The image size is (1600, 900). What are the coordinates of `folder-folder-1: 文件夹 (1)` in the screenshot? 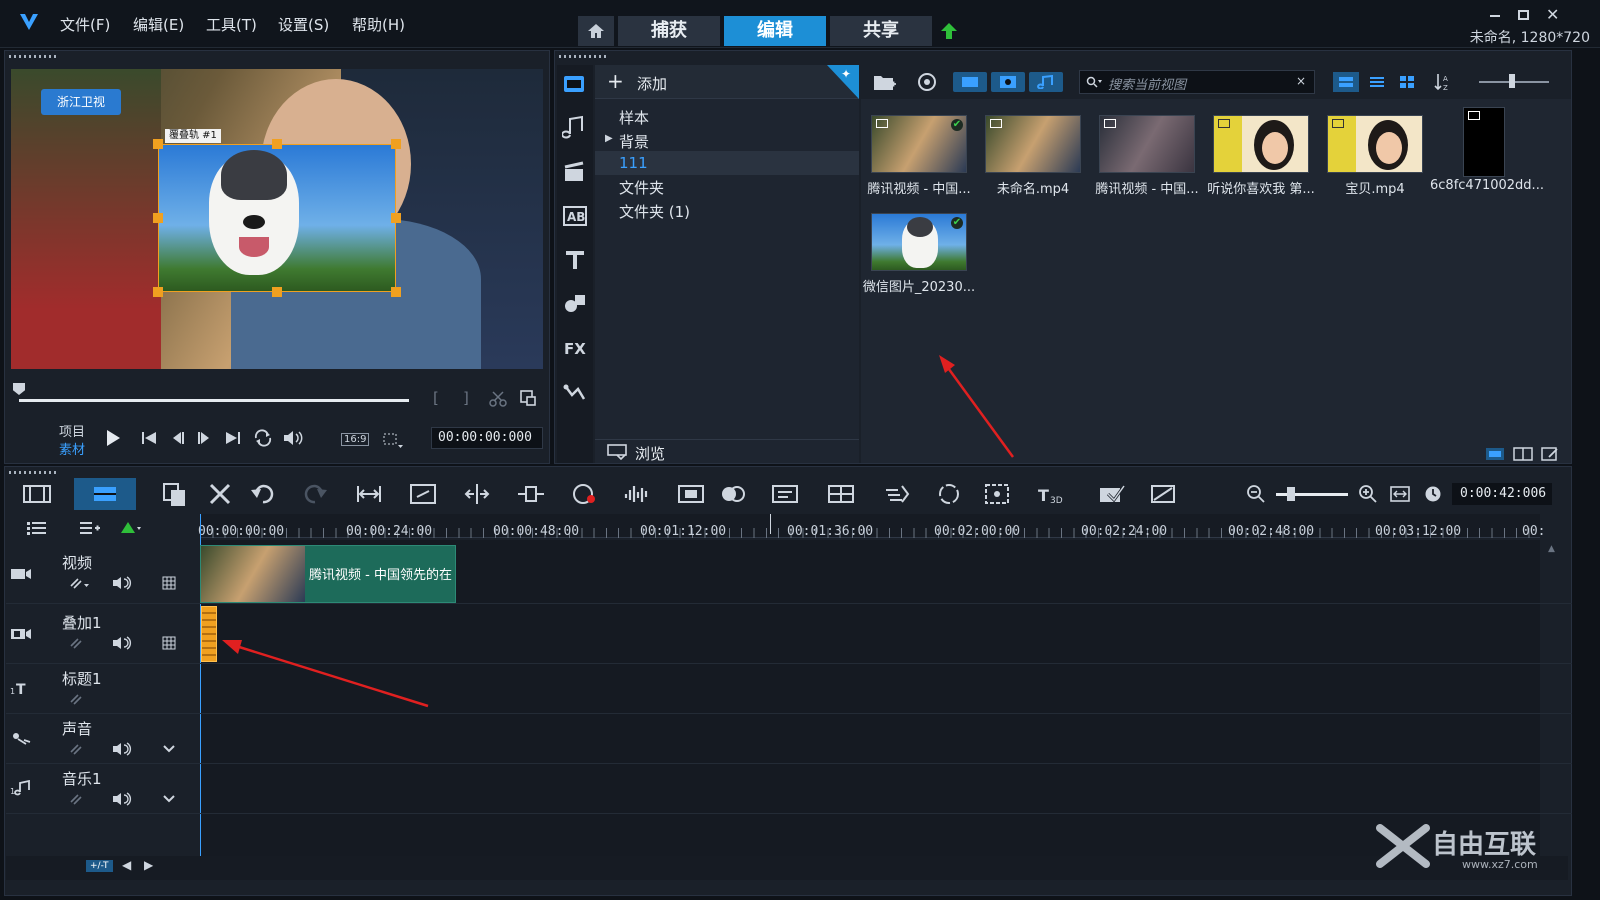 It's located at (654, 211).